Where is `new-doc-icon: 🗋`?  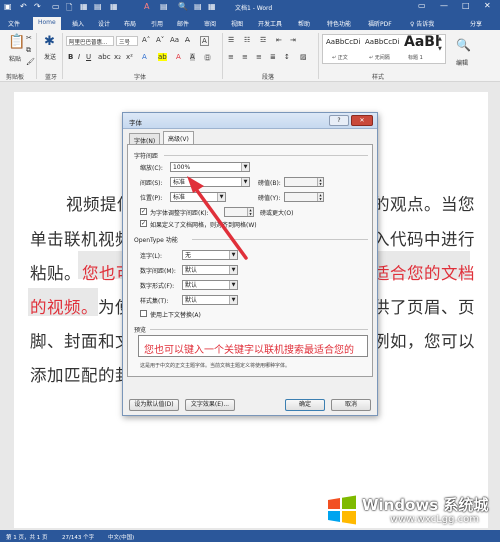 new-doc-icon: 🗋 is located at coordinates (69, 9).